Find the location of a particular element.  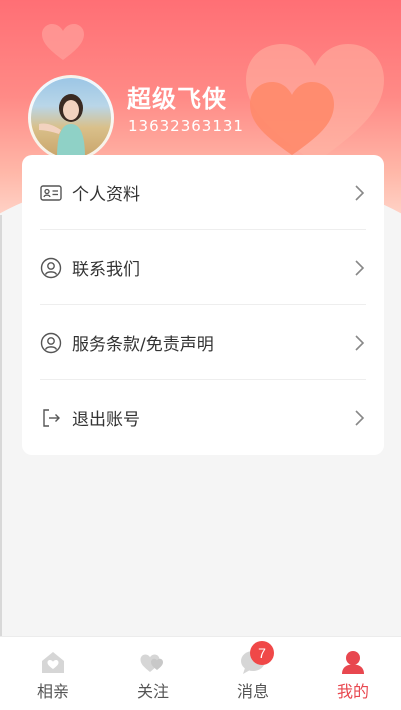

user-name: 超级飞侠 is located at coordinates (177, 99).